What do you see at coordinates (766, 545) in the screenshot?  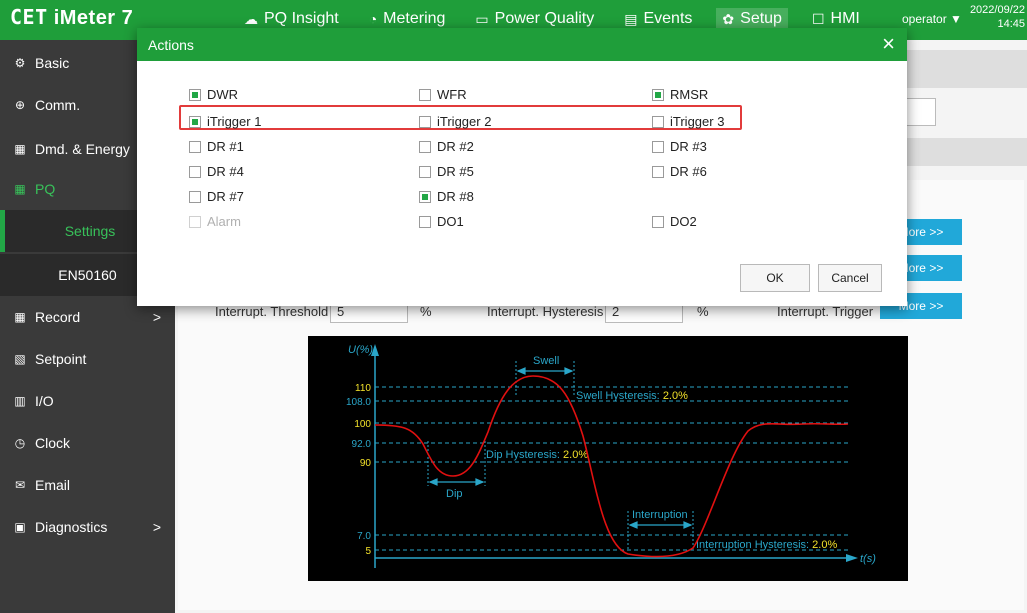 I see `interruption-hysteresis-label: Interruption Hysteresis: 2.0%` at bounding box center [766, 545].